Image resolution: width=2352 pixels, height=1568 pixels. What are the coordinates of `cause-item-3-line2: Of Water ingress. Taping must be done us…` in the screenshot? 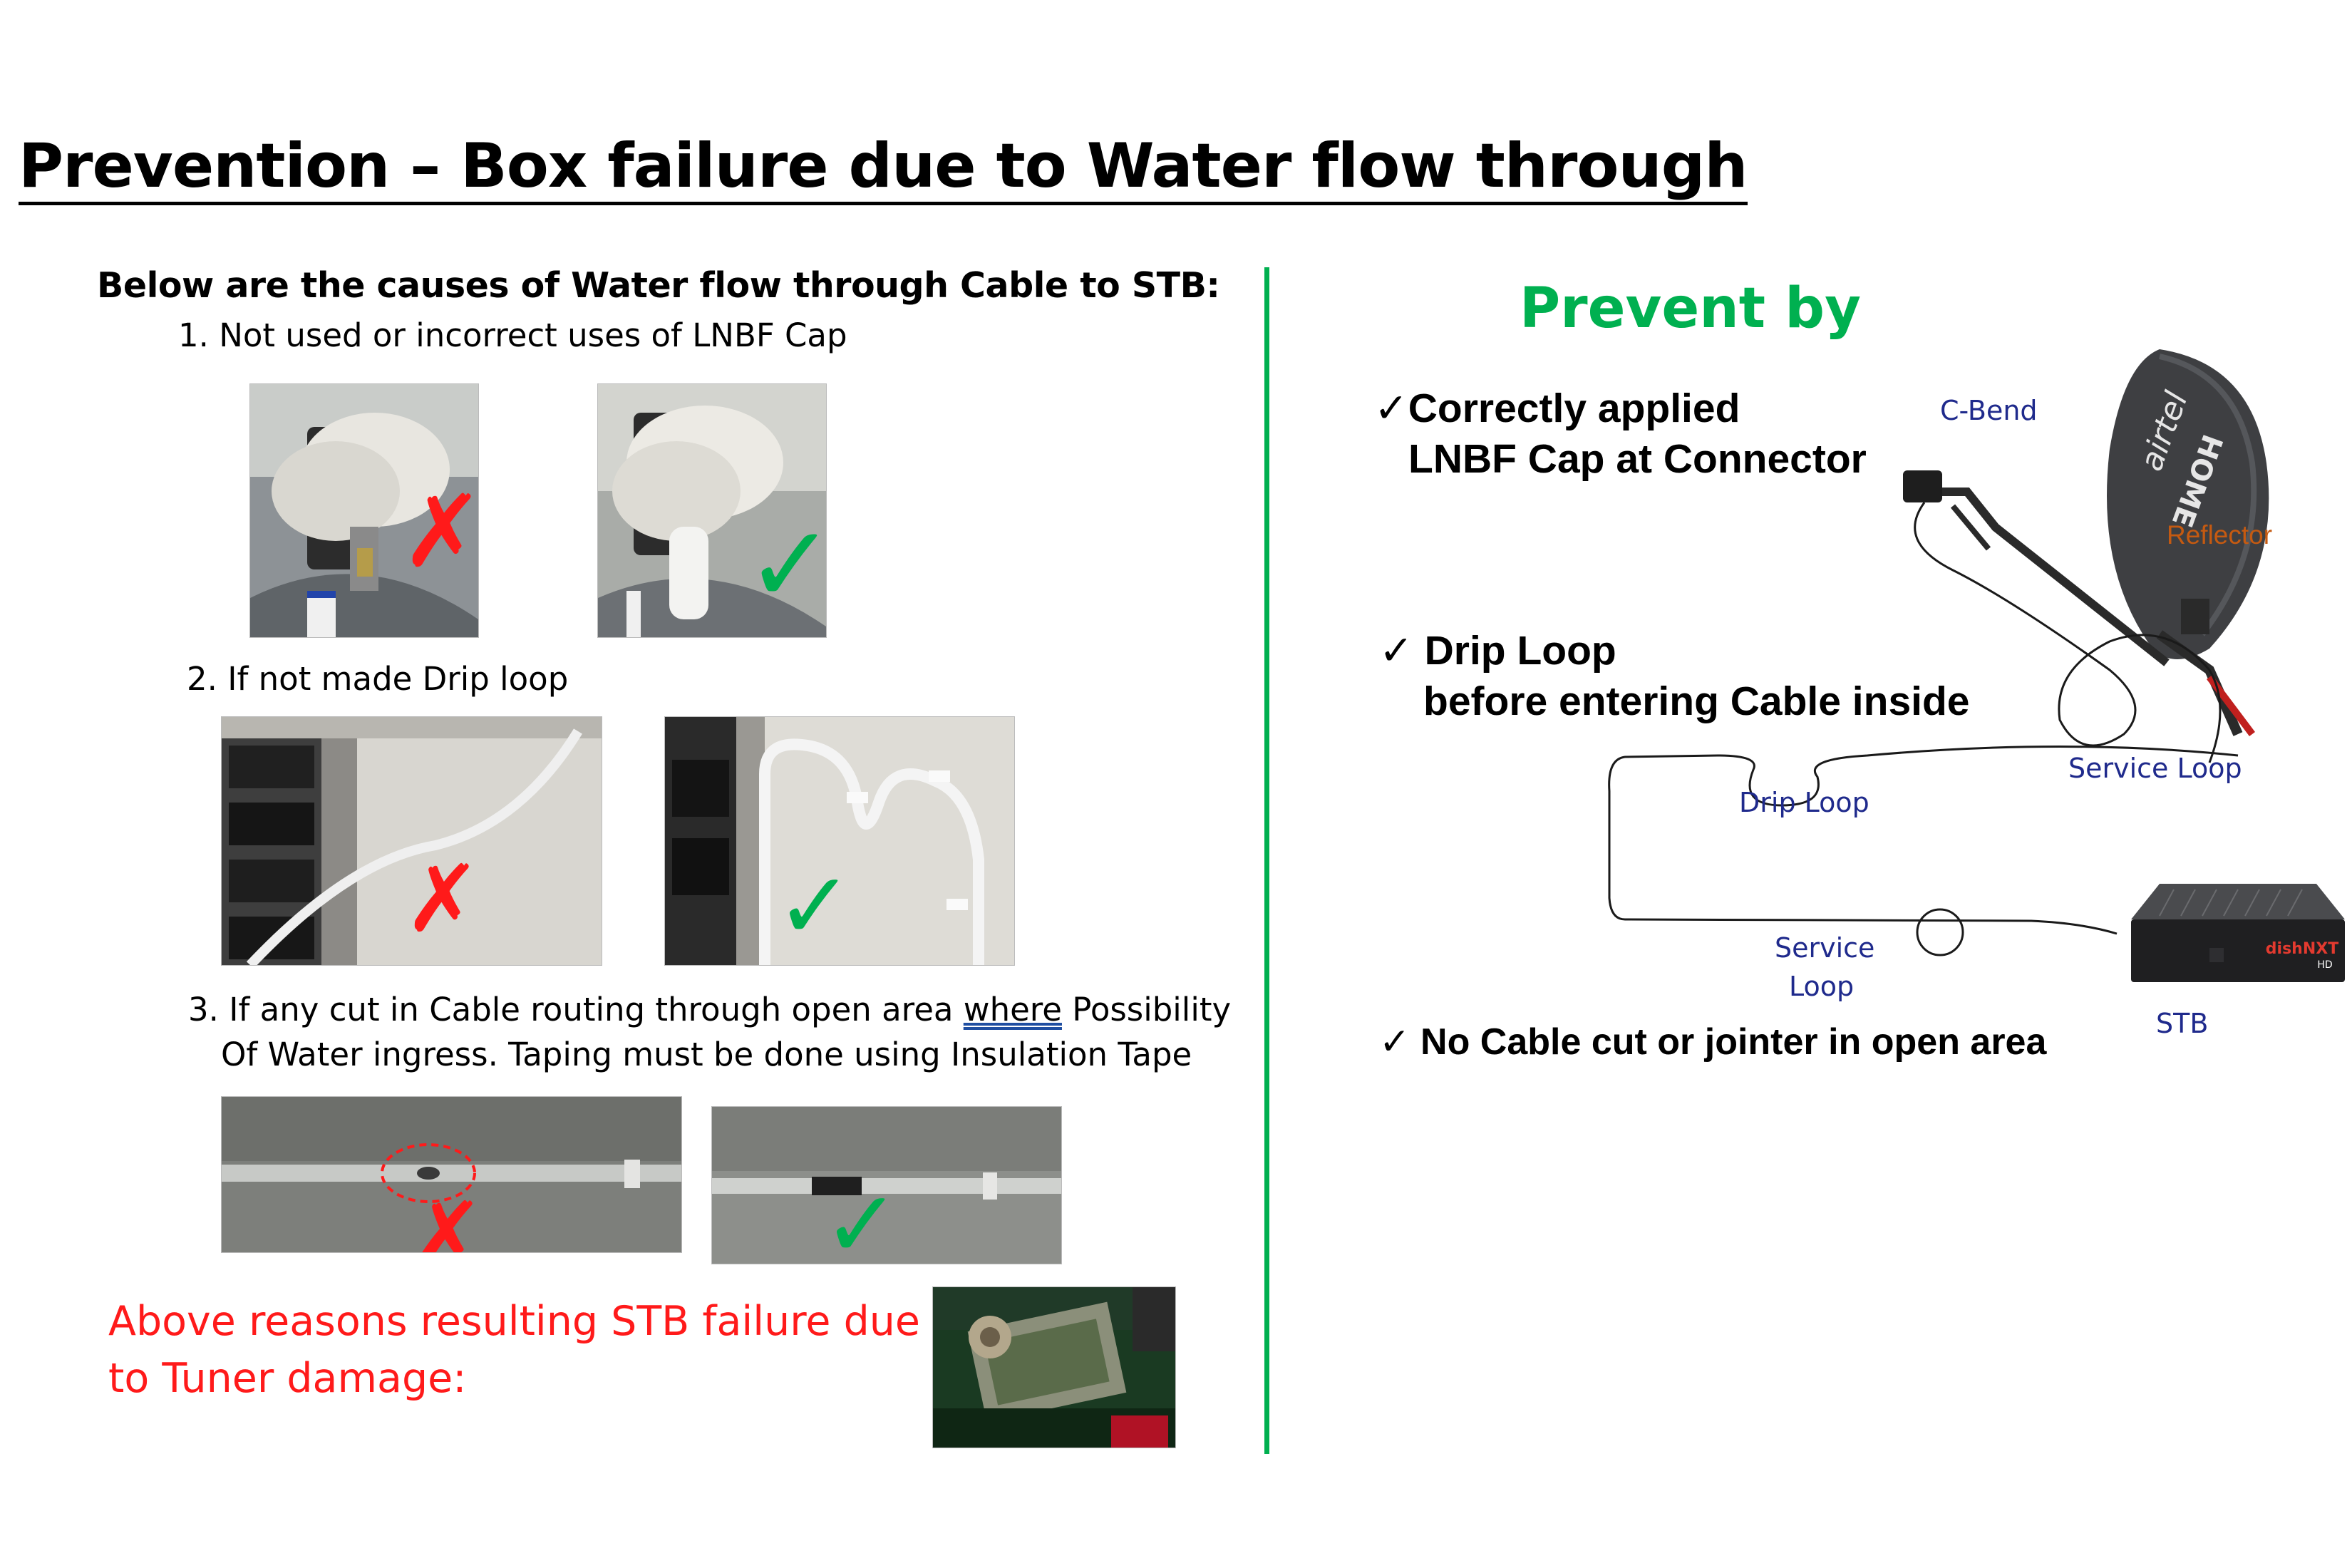 It's located at (706, 1054).